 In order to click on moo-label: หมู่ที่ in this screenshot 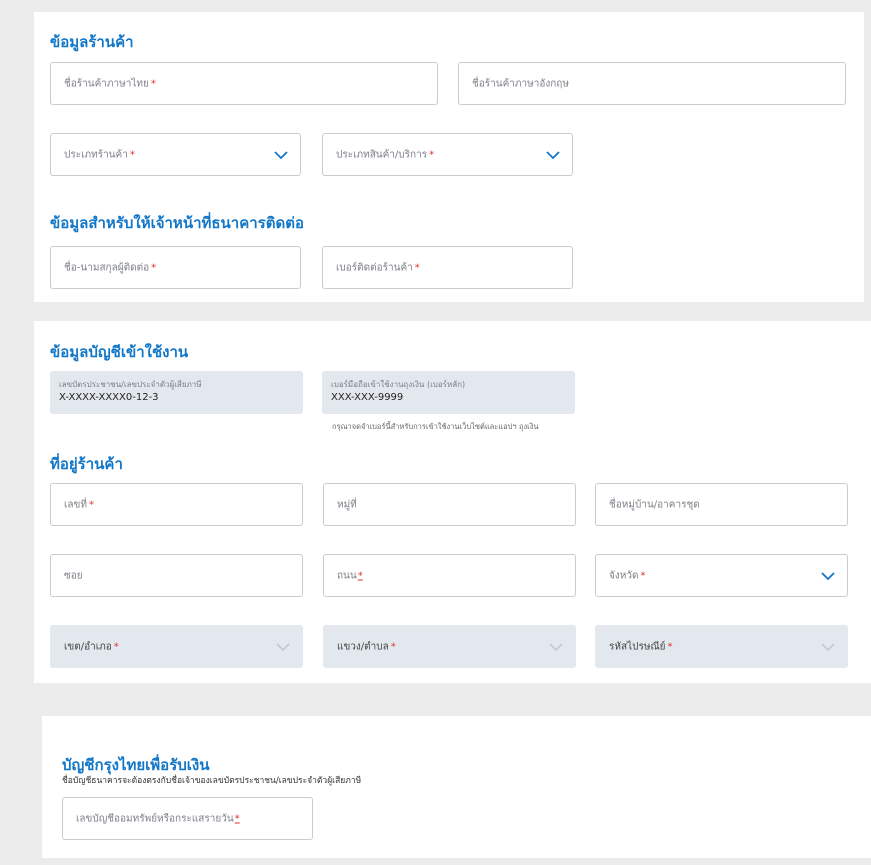, I will do `click(347, 504)`.